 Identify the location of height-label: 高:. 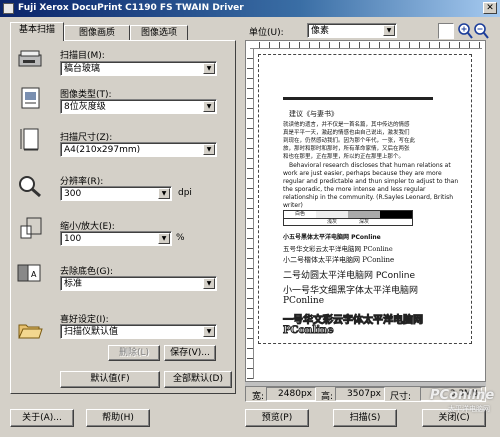
(327, 397).